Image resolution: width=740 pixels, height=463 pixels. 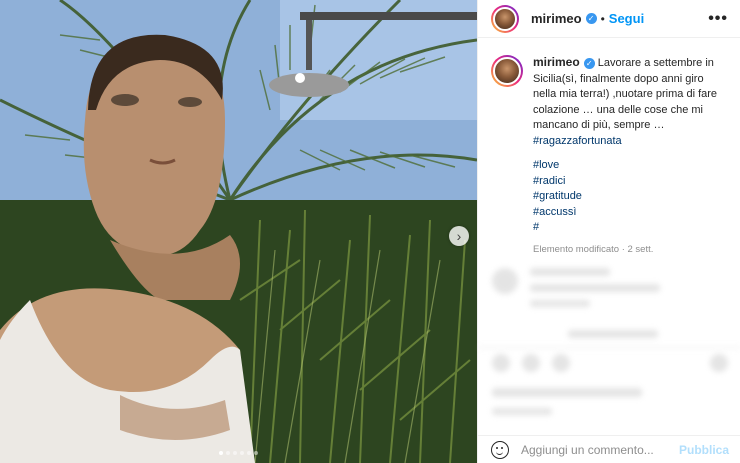 I want to click on emoji-icon, so click(x=500, y=449).